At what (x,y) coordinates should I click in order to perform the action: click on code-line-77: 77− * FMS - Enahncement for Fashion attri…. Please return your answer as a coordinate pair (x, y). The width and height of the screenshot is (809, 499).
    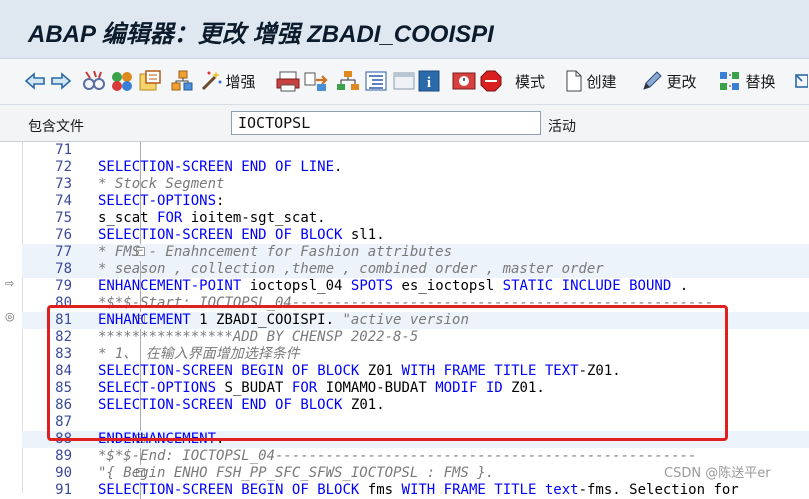
    Looking at the image, I should click on (415, 252).